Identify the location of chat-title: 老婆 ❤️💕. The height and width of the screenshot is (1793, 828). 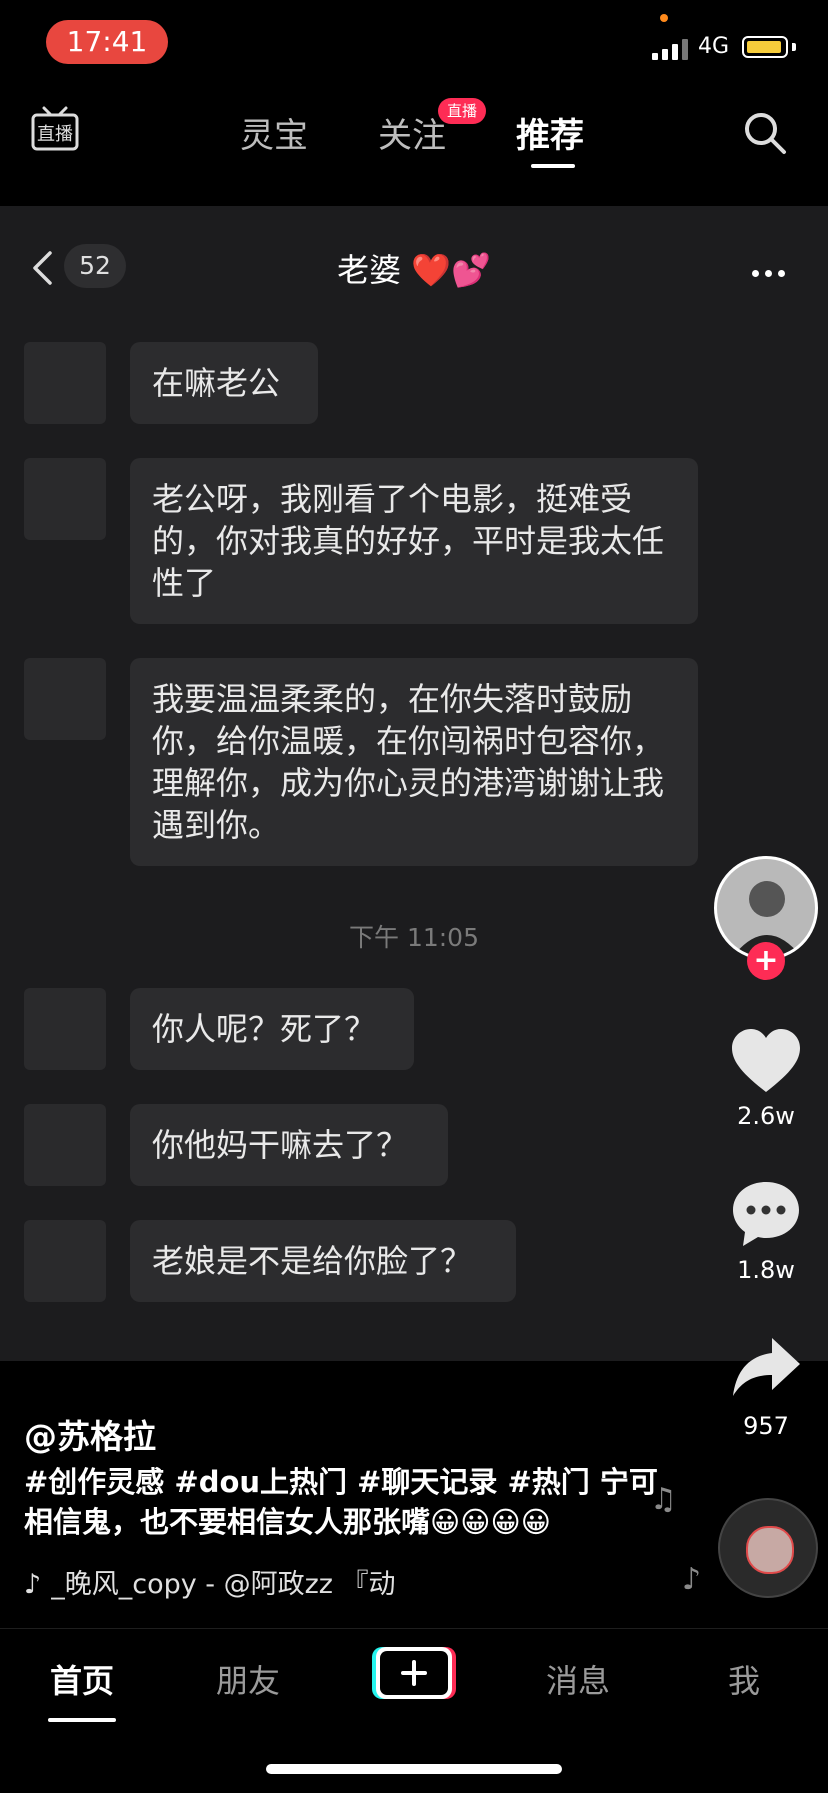
(414, 270).